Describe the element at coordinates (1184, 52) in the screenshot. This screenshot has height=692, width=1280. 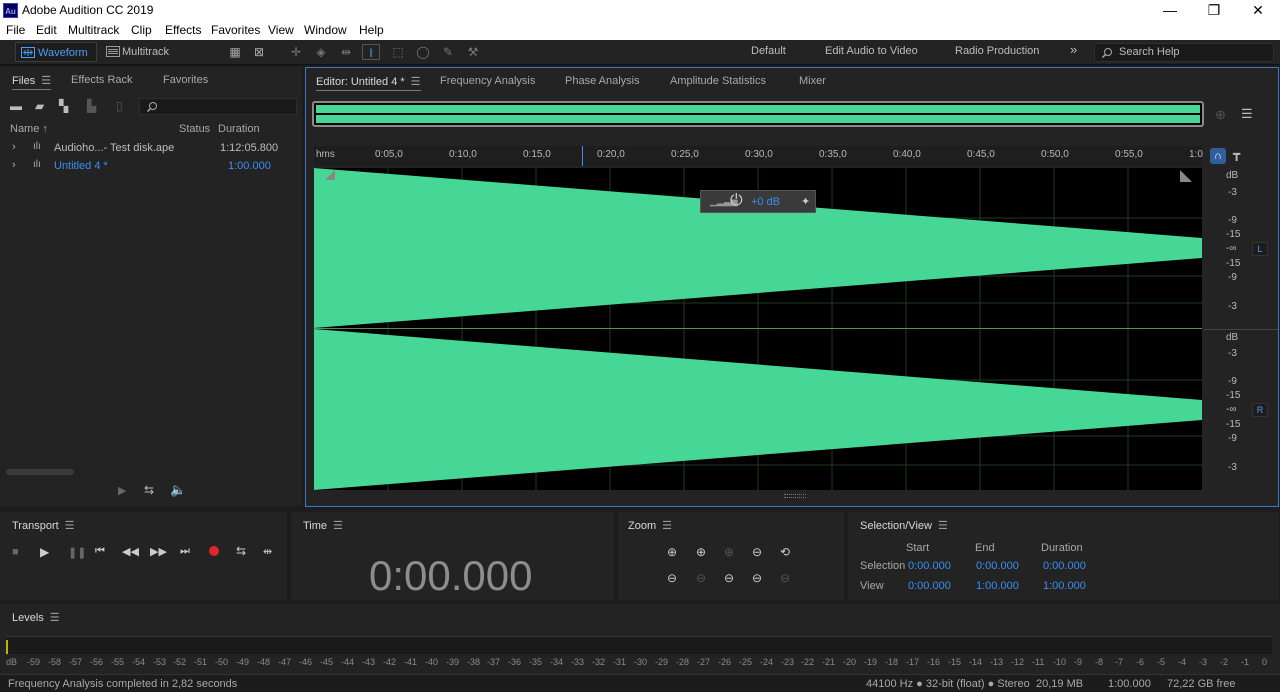
I see `search-help-field: Search Help` at that location.